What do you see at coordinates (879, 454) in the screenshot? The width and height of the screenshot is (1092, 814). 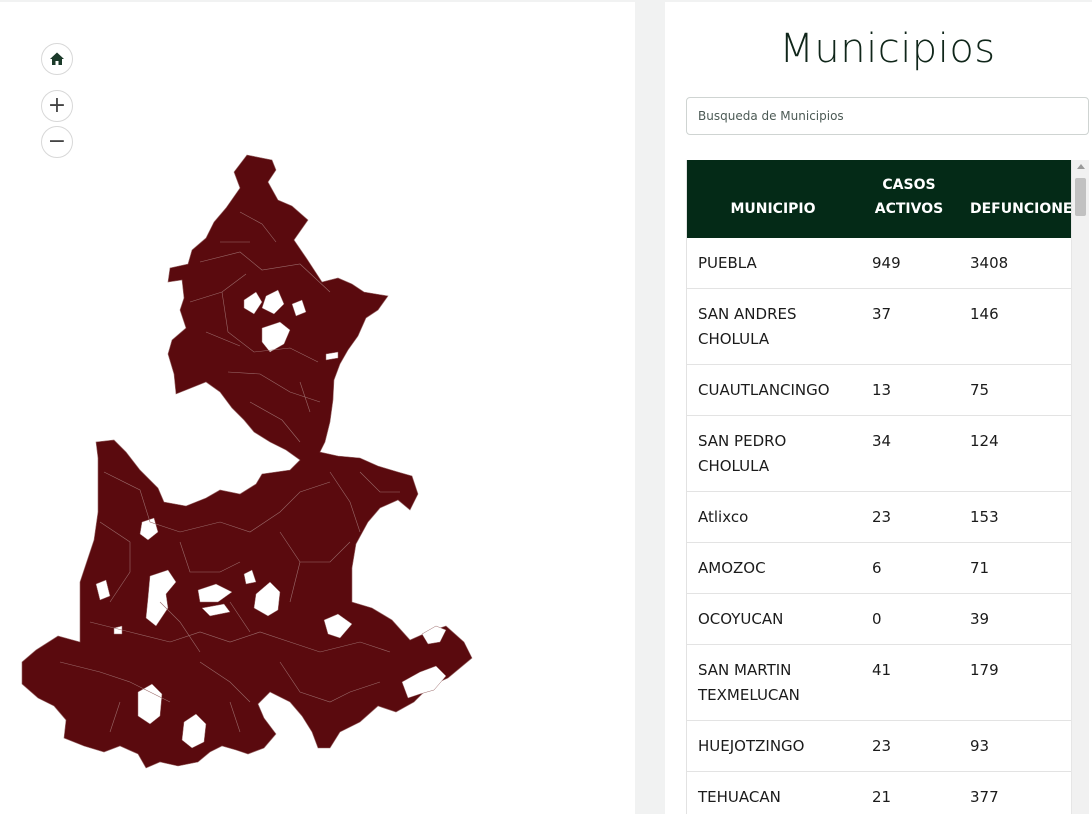 I see `table-row: SAN PEDRO CHOLULA 34 124` at bounding box center [879, 454].